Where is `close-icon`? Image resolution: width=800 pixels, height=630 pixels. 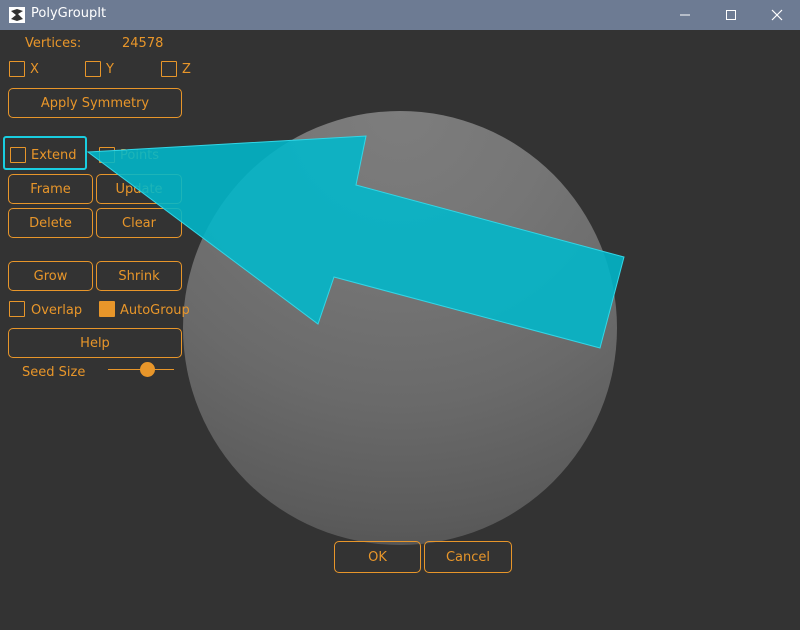
close-icon is located at coordinates (777, 15).